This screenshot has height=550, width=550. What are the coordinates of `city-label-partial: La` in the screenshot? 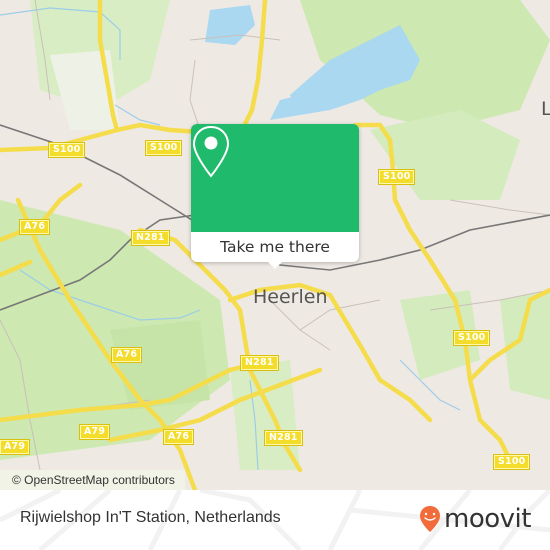 It's located at (545, 109).